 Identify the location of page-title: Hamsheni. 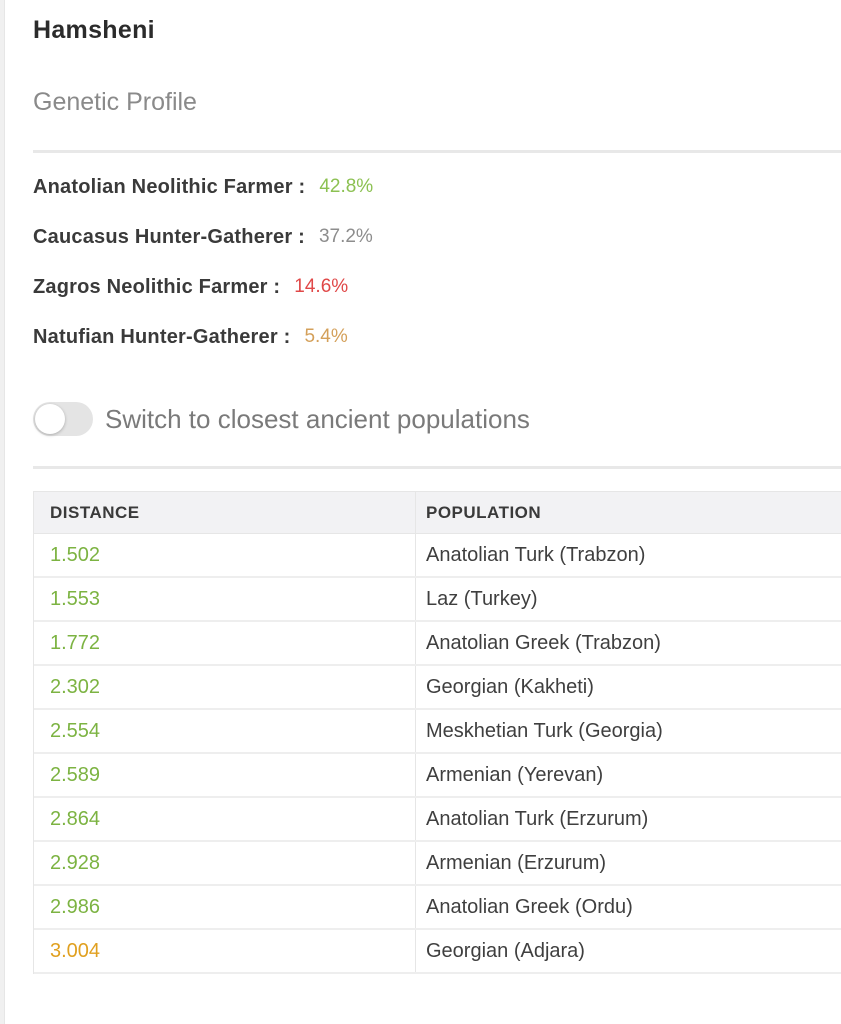
(94, 30).